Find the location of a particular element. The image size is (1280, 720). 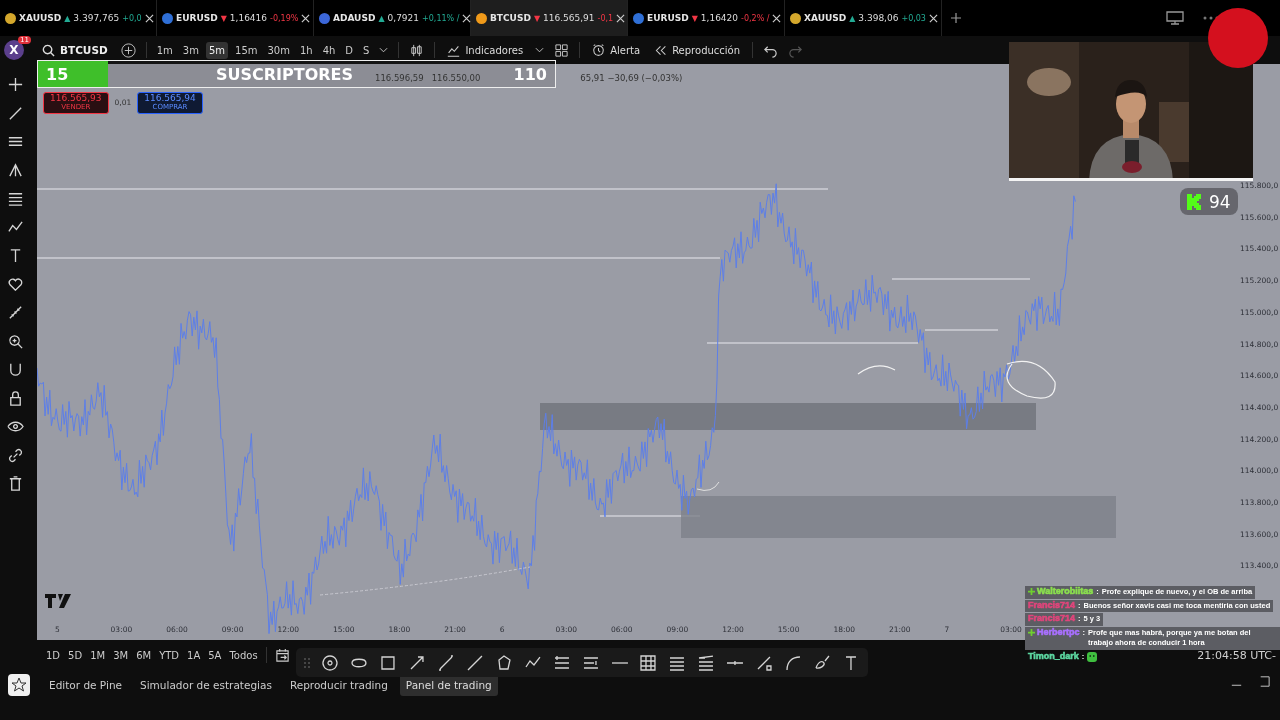

interval-button: S is located at coordinates (366, 50).